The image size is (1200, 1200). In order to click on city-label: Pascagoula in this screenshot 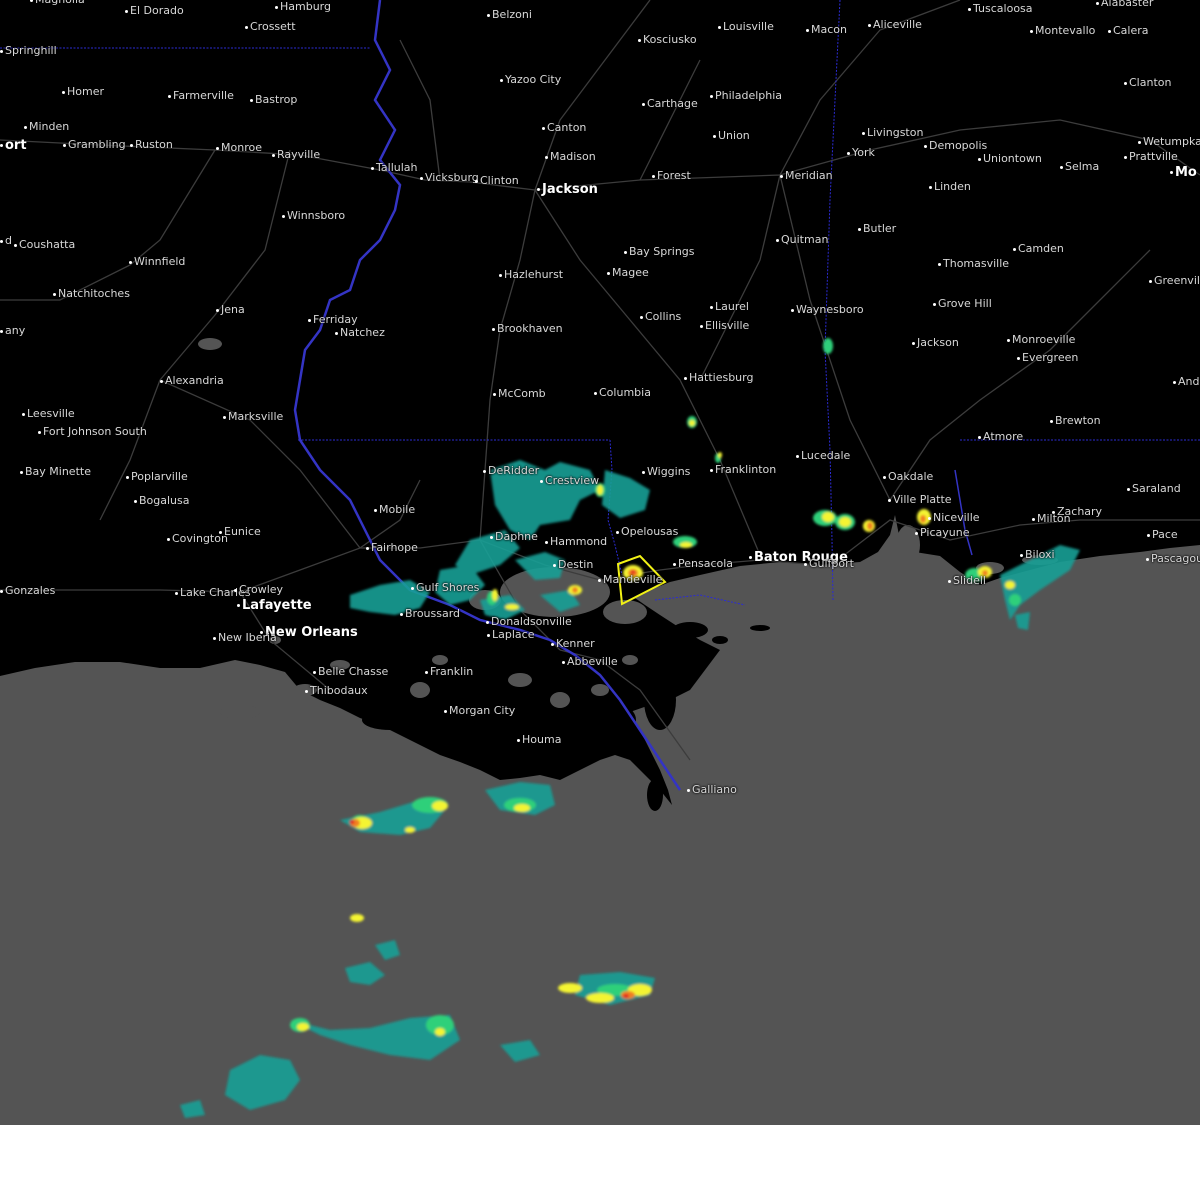, I will do `click(1173, 559)`.